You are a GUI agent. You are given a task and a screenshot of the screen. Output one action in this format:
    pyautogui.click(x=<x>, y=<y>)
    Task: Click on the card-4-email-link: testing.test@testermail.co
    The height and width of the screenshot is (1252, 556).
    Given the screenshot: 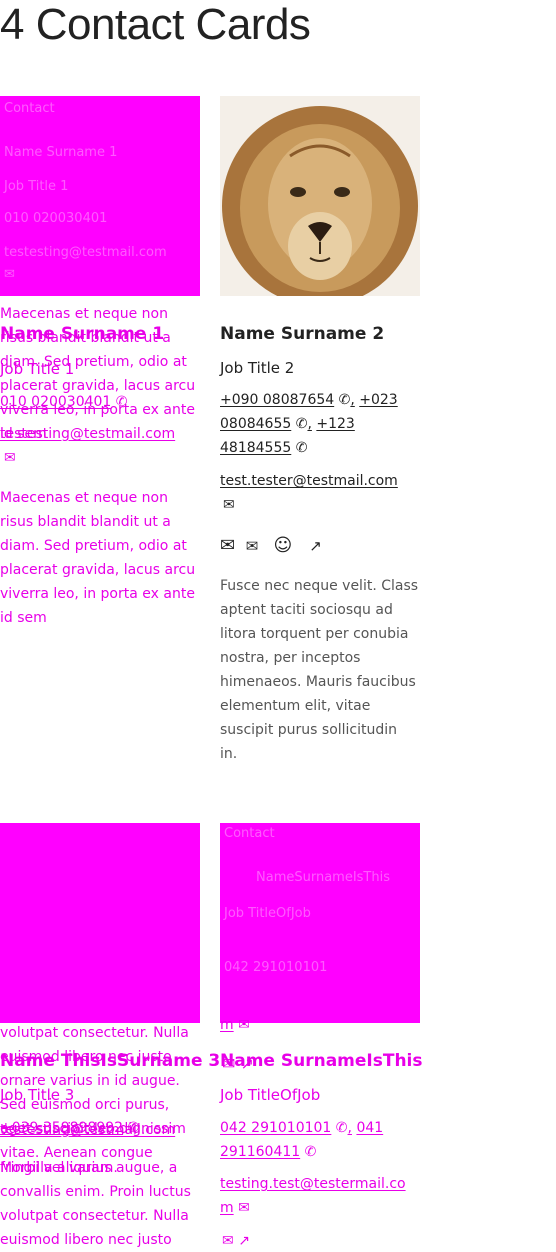 What is the action you would take?
    pyautogui.click(x=313, y=1184)
    